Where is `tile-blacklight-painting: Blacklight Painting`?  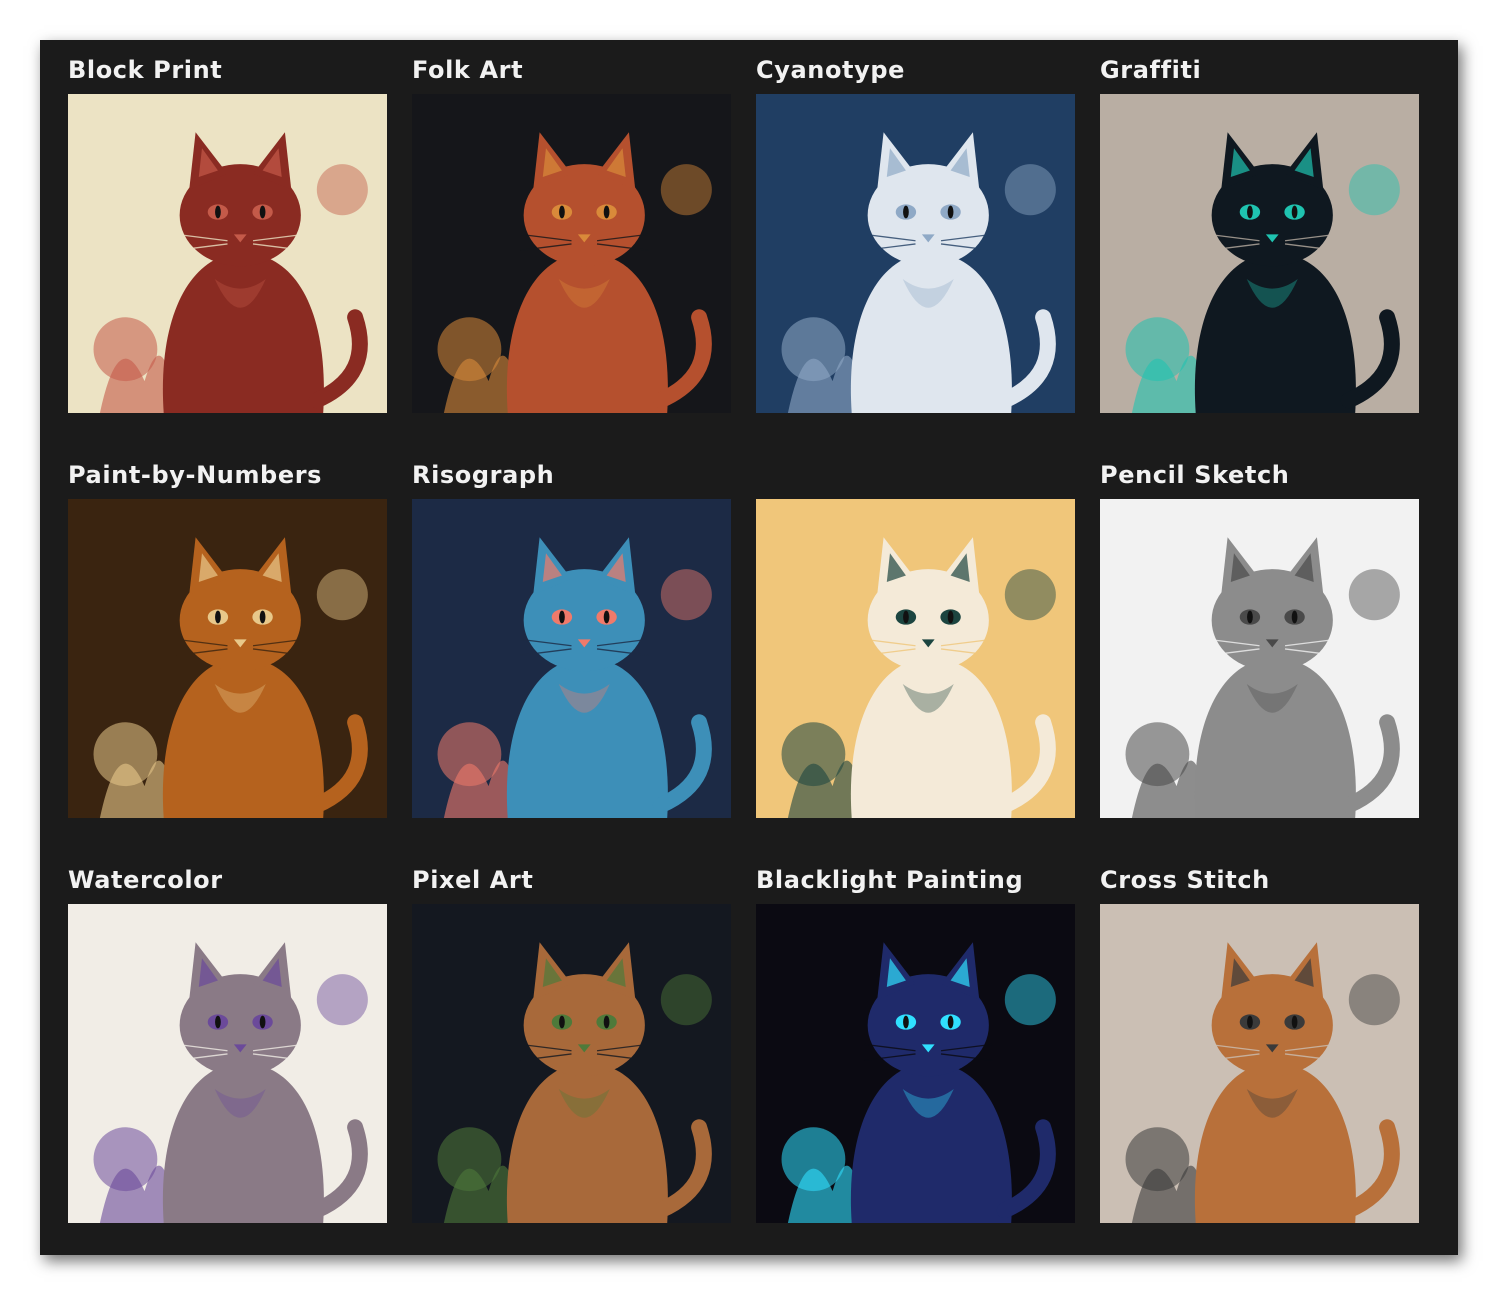
tile-blacklight-painting: Blacklight Painting is located at coordinates (915, 1050).